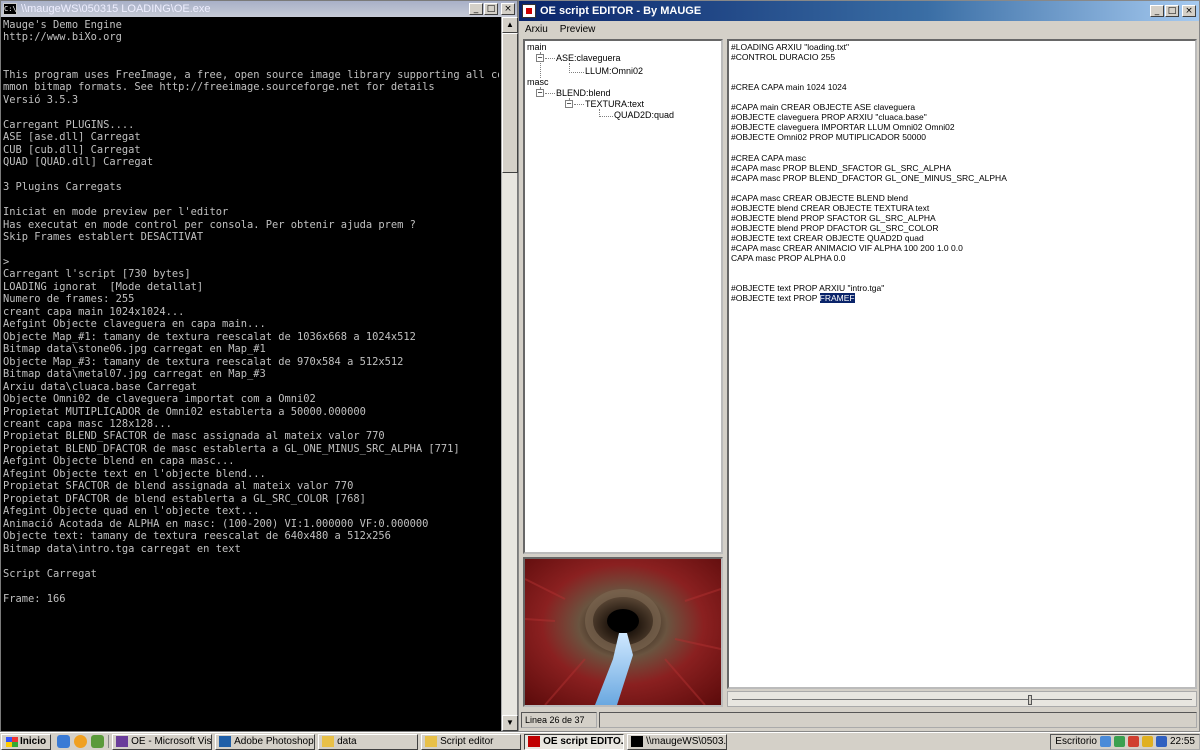  I want to click on quick-launch, so click(83, 741).